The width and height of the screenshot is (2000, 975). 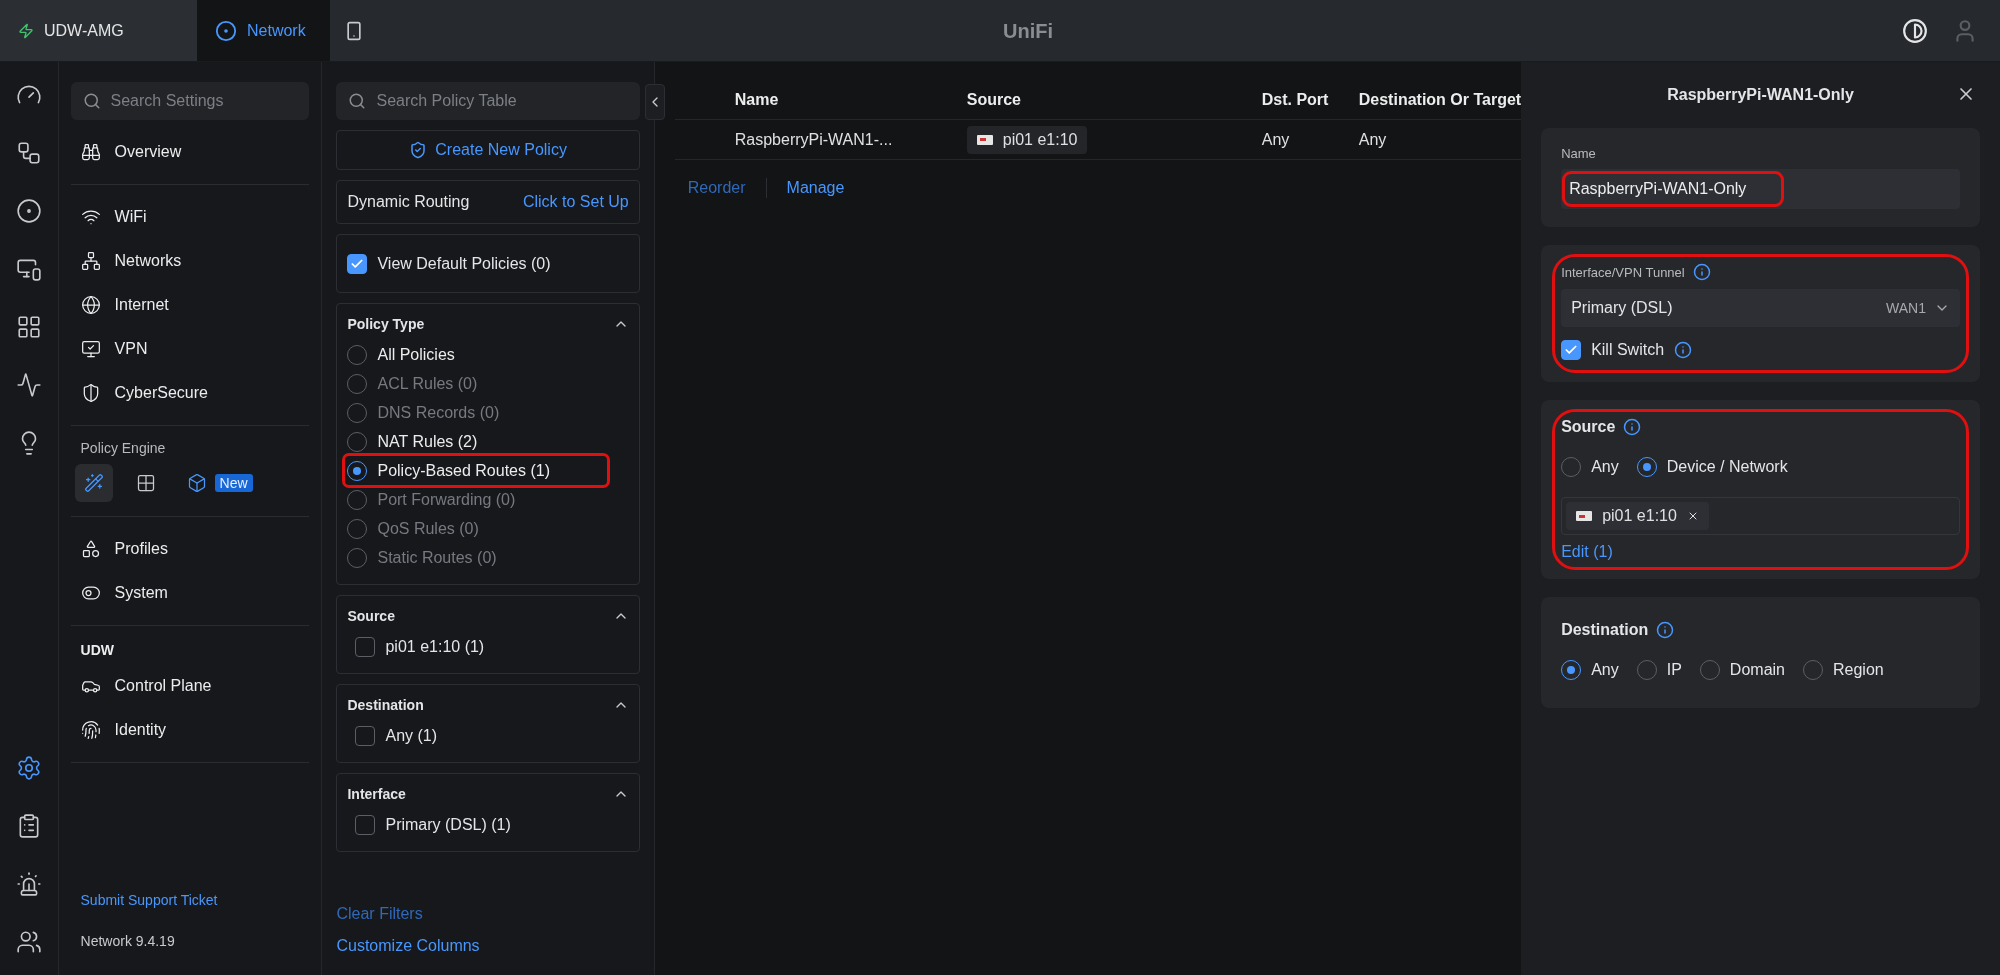 What do you see at coordinates (1727, 466) in the screenshot?
I see `radio-label: Device / Network` at bounding box center [1727, 466].